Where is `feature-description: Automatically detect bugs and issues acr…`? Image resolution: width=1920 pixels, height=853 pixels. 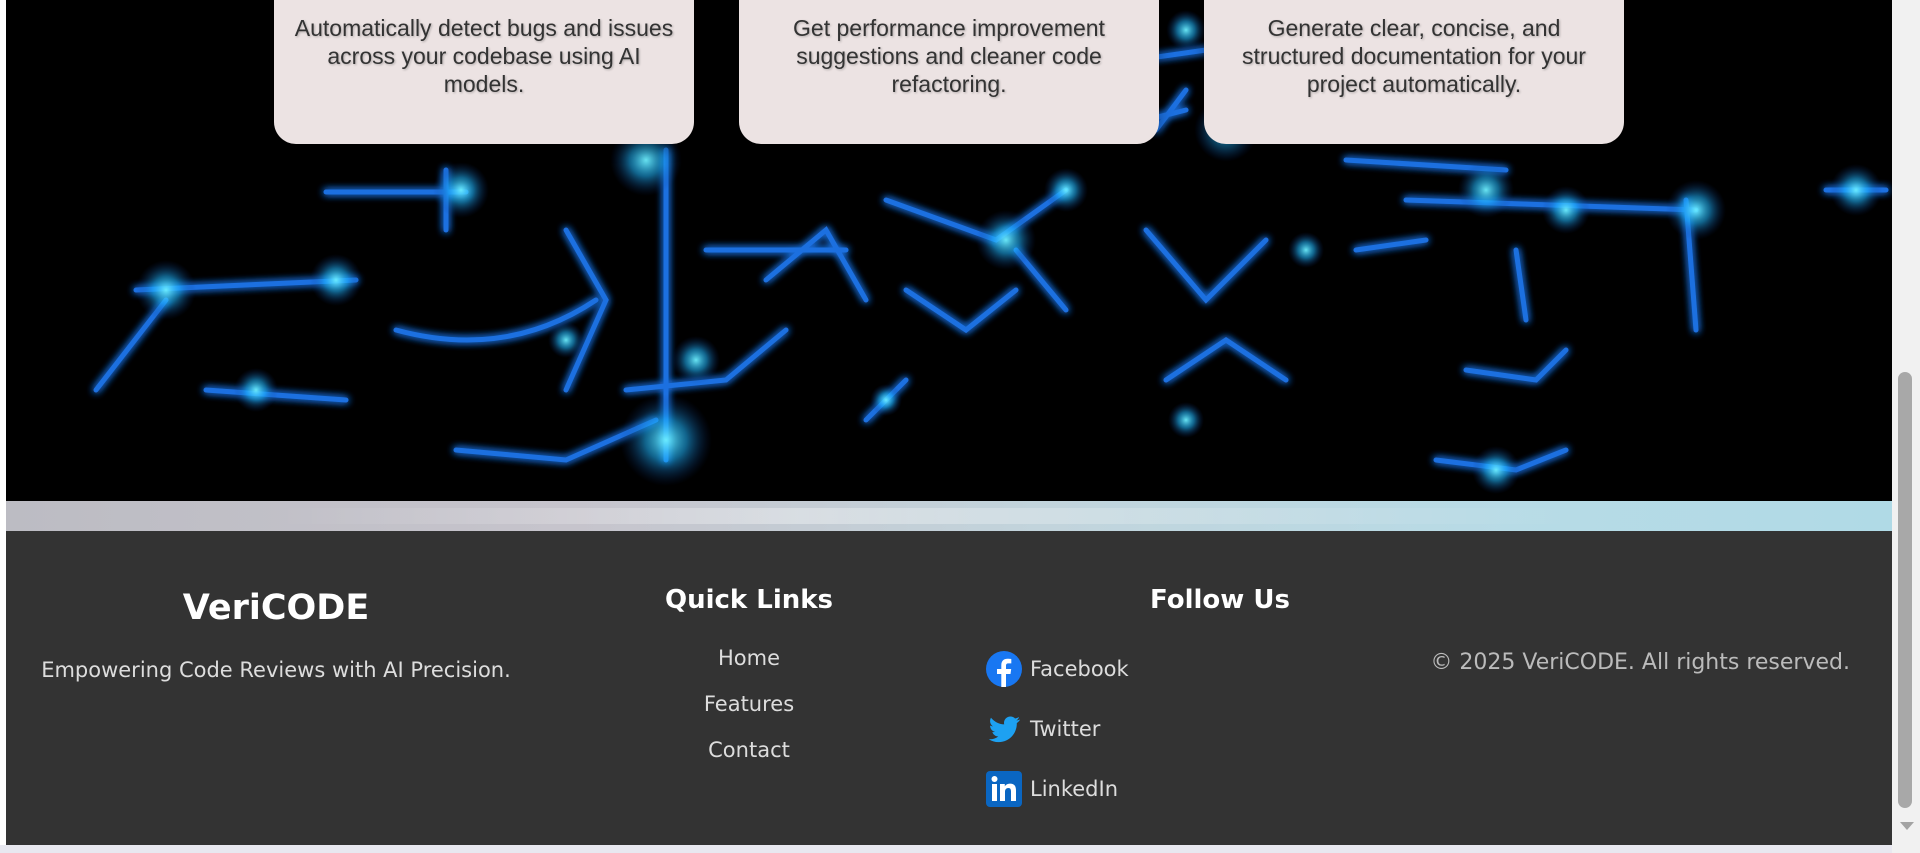 feature-description: Automatically detect bugs and issues acr… is located at coordinates (484, 56).